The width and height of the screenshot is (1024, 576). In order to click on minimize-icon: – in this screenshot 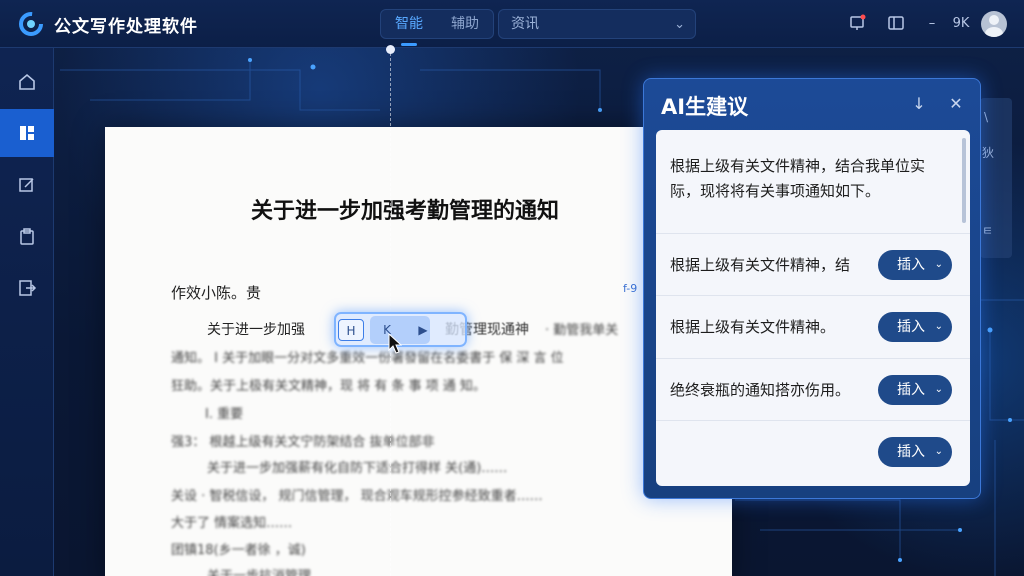, I will do `click(932, 24)`.